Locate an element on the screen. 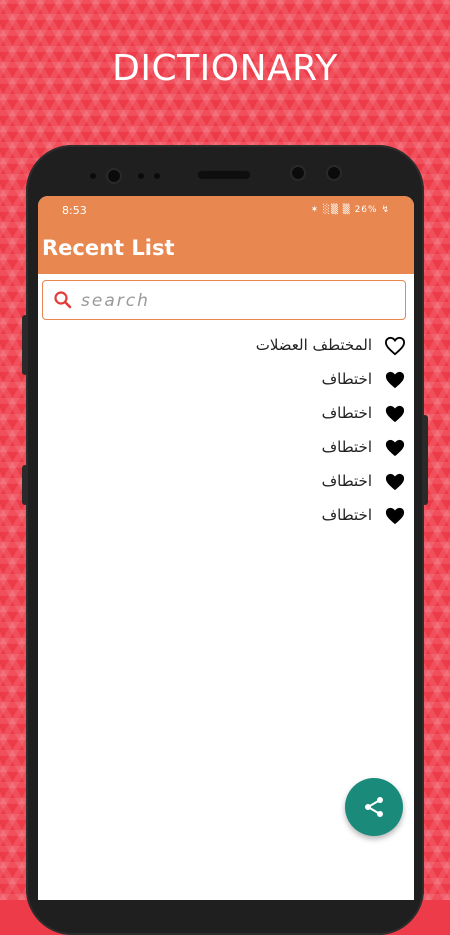 The width and height of the screenshot is (450, 935). bluetooth-icon: ✶ is located at coordinates (315, 210).